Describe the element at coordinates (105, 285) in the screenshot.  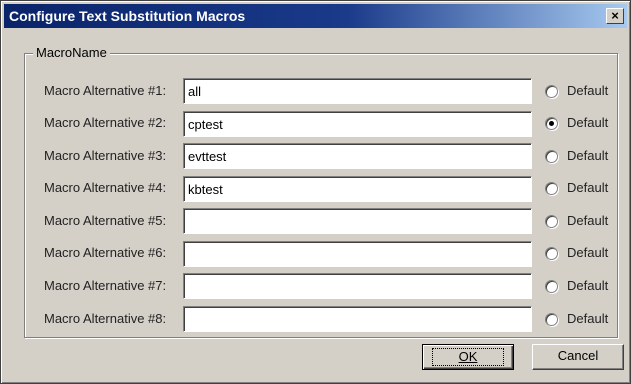
I see `macro-alt-7-label: Macro Alternative #7:` at that location.